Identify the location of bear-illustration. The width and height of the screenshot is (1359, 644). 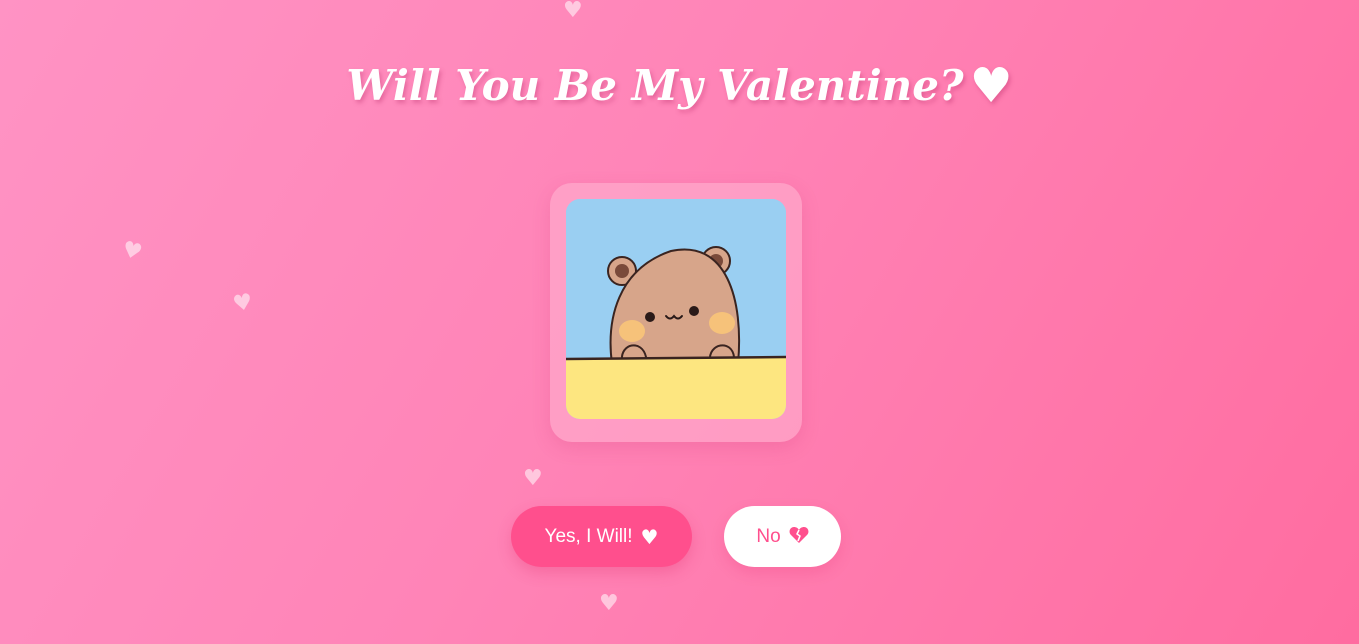
(676, 309).